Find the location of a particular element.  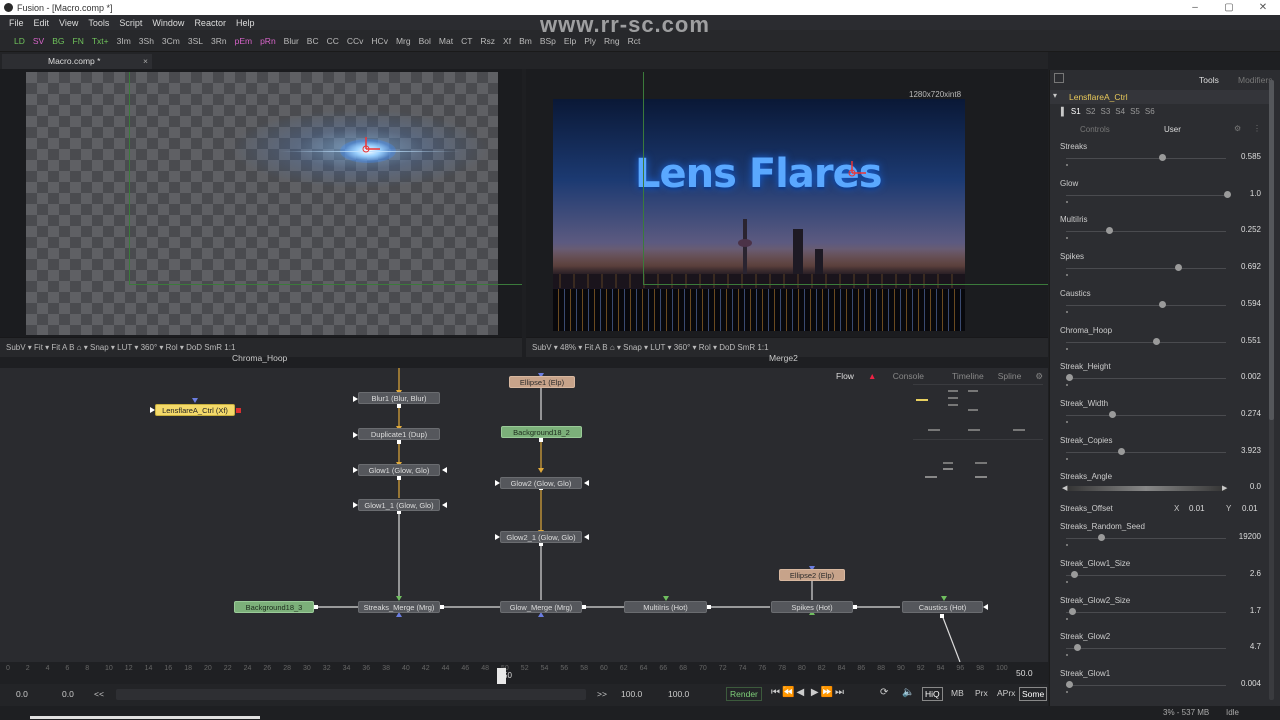

version-button-s3: S3 is located at coordinates (1106, 111).